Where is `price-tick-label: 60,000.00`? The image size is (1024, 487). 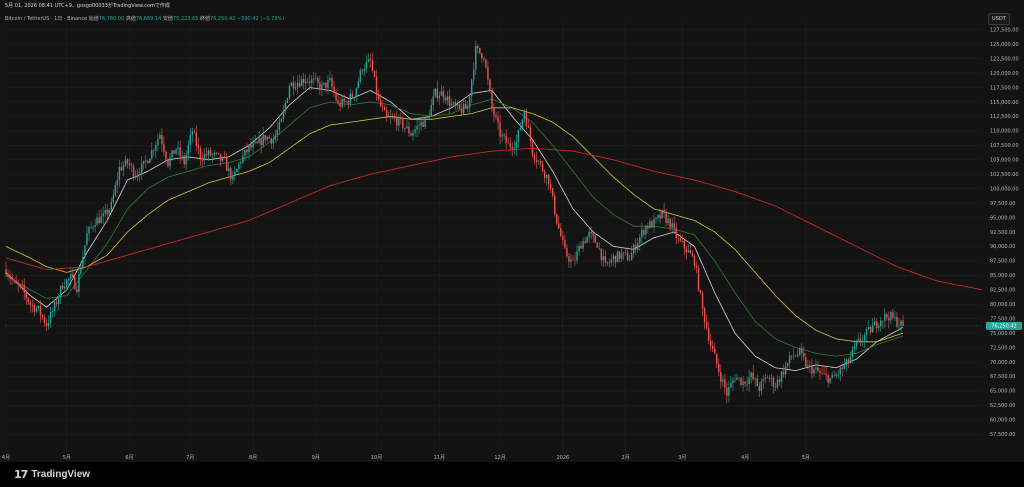 price-tick-label: 60,000.00 is located at coordinates (1002, 421).